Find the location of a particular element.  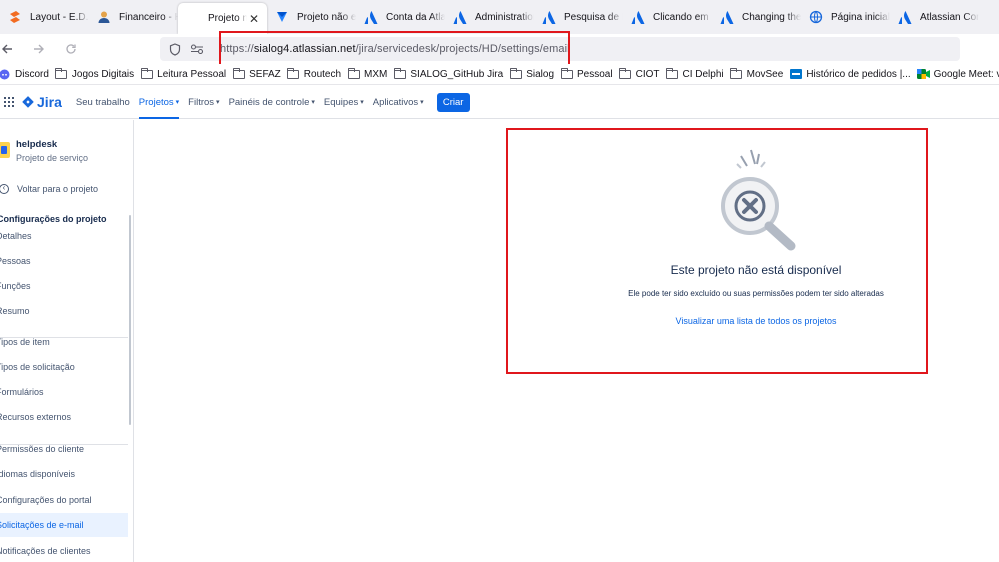

browser-tab: Financeiro - Help is located at coordinates (133, 17).